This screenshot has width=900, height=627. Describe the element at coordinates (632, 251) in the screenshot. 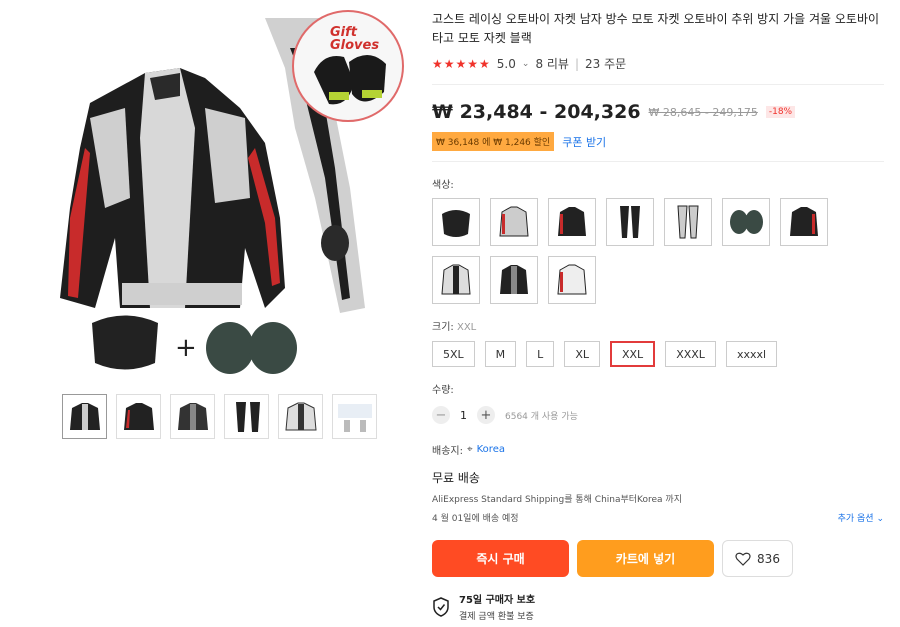

I see `color-swatches` at that location.